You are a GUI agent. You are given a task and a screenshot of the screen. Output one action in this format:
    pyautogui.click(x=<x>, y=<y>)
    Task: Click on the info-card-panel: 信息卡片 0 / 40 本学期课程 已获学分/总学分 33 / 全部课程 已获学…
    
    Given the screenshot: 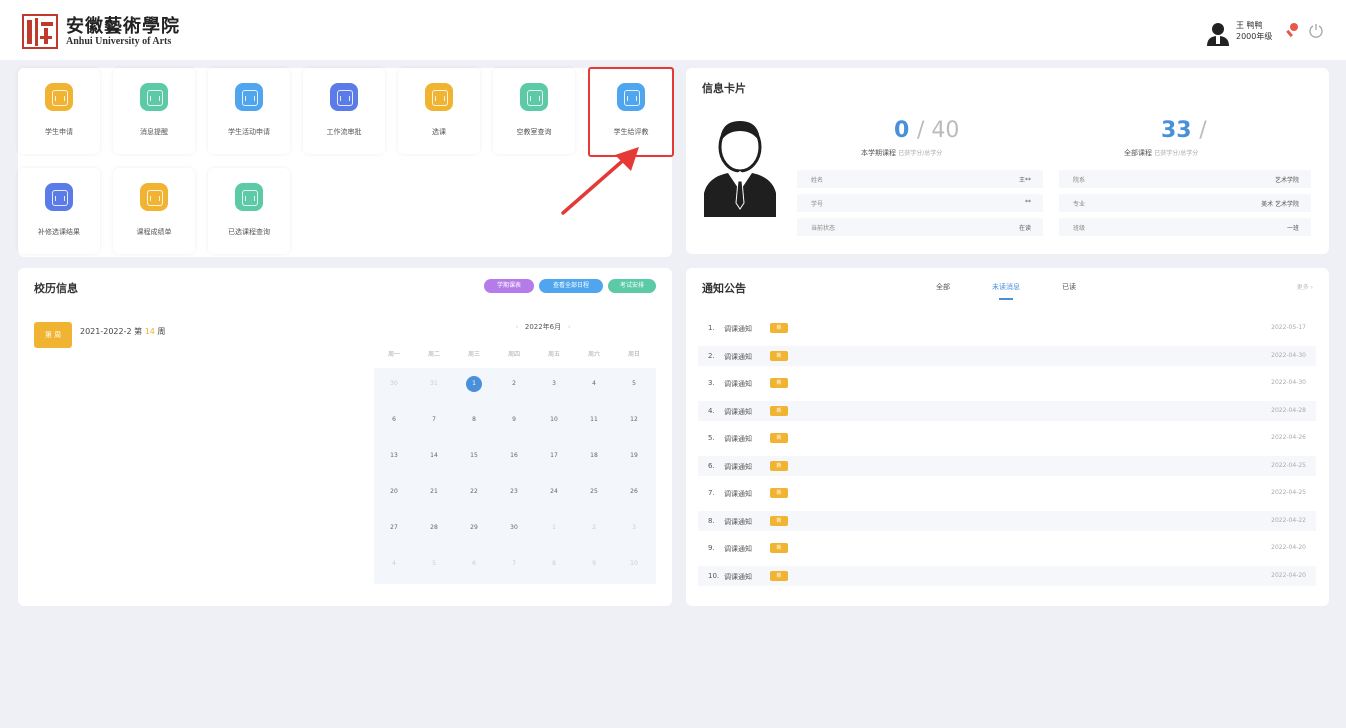 What is the action you would take?
    pyautogui.click(x=1007, y=161)
    